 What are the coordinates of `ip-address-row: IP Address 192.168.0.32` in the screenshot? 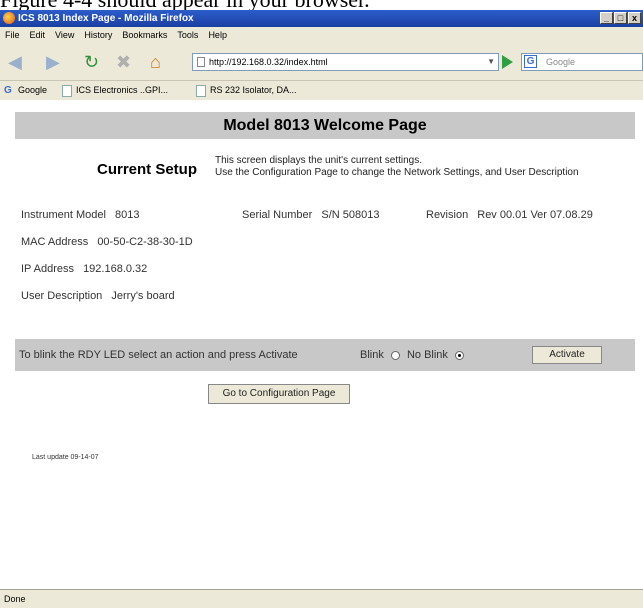 It's located at (84, 269).